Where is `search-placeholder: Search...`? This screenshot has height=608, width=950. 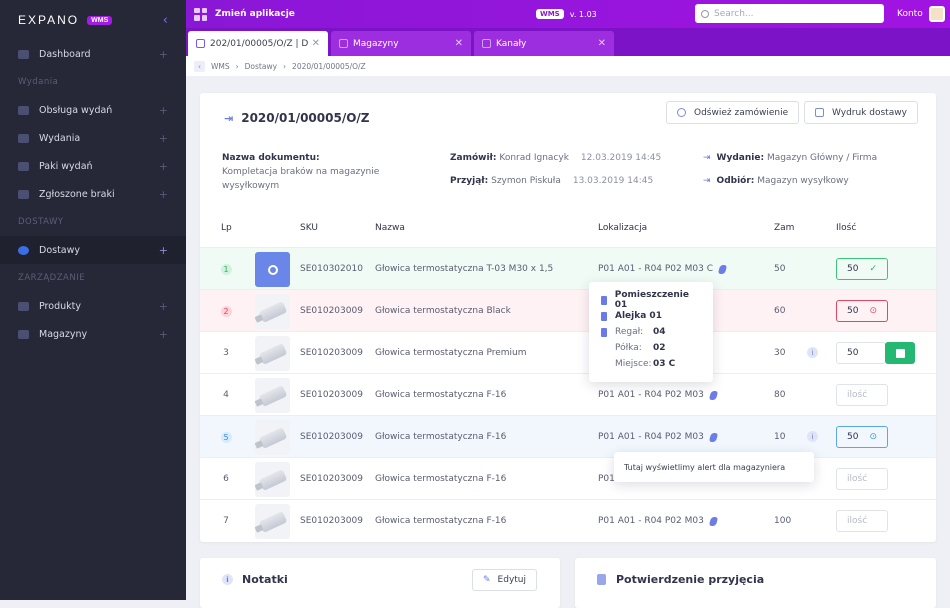
search-placeholder: Search... is located at coordinates (734, 13).